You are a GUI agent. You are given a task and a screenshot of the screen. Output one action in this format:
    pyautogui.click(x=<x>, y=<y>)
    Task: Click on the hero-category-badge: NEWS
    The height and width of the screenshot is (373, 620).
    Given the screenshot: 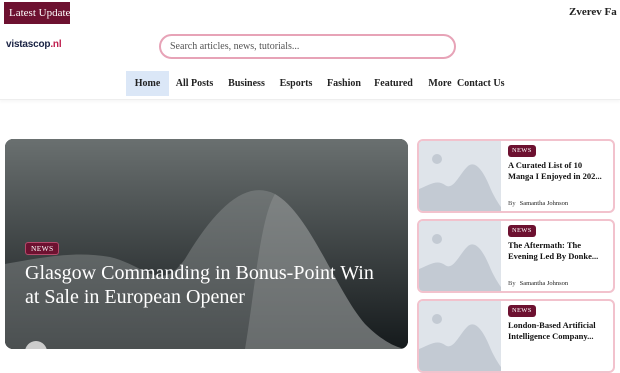 What is the action you would take?
    pyautogui.click(x=42, y=248)
    